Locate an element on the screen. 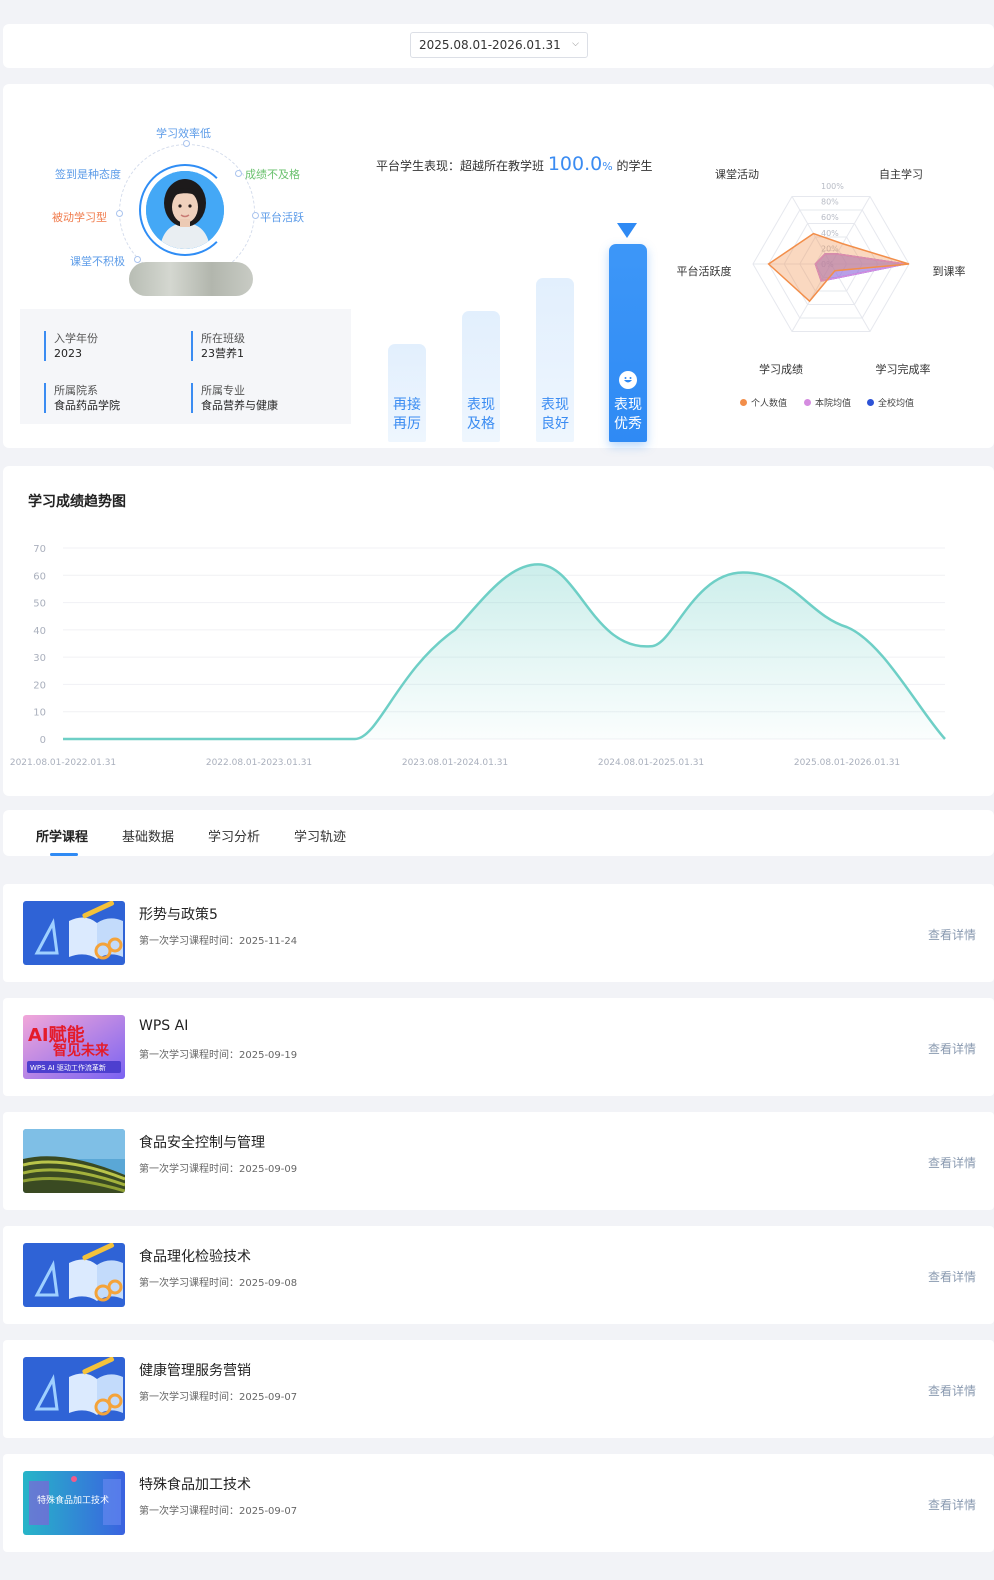 The height and width of the screenshot is (1580, 994). smile-icon is located at coordinates (628, 380).